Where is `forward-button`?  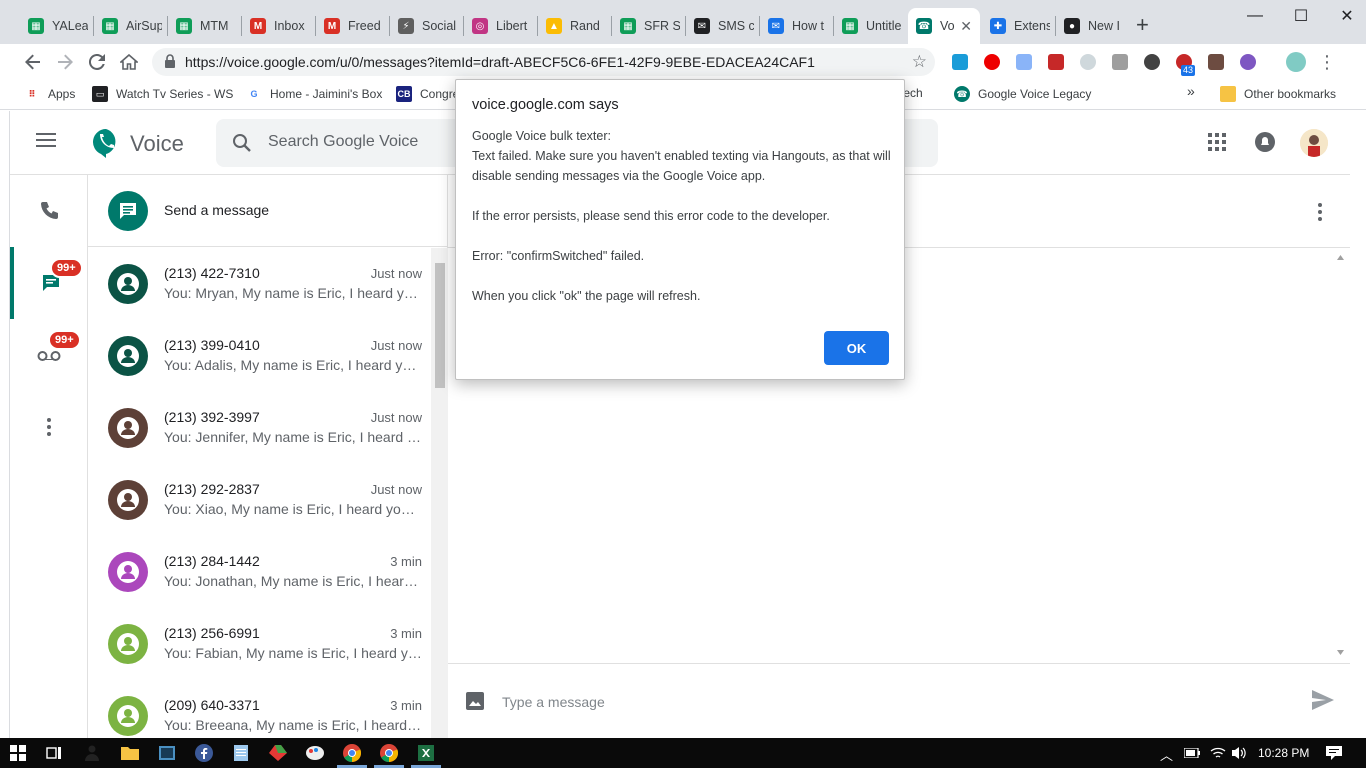
forward-button is located at coordinates (65, 62).